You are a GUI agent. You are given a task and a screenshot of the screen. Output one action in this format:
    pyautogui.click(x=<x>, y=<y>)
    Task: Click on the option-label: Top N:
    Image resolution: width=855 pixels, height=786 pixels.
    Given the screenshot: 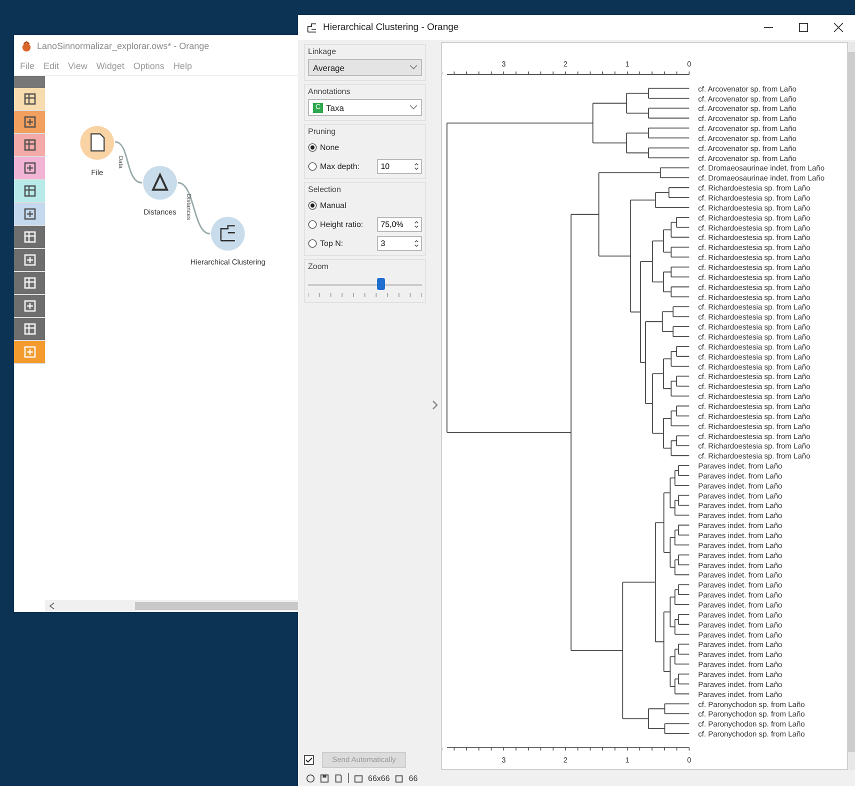 What is the action you would take?
    pyautogui.click(x=332, y=243)
    